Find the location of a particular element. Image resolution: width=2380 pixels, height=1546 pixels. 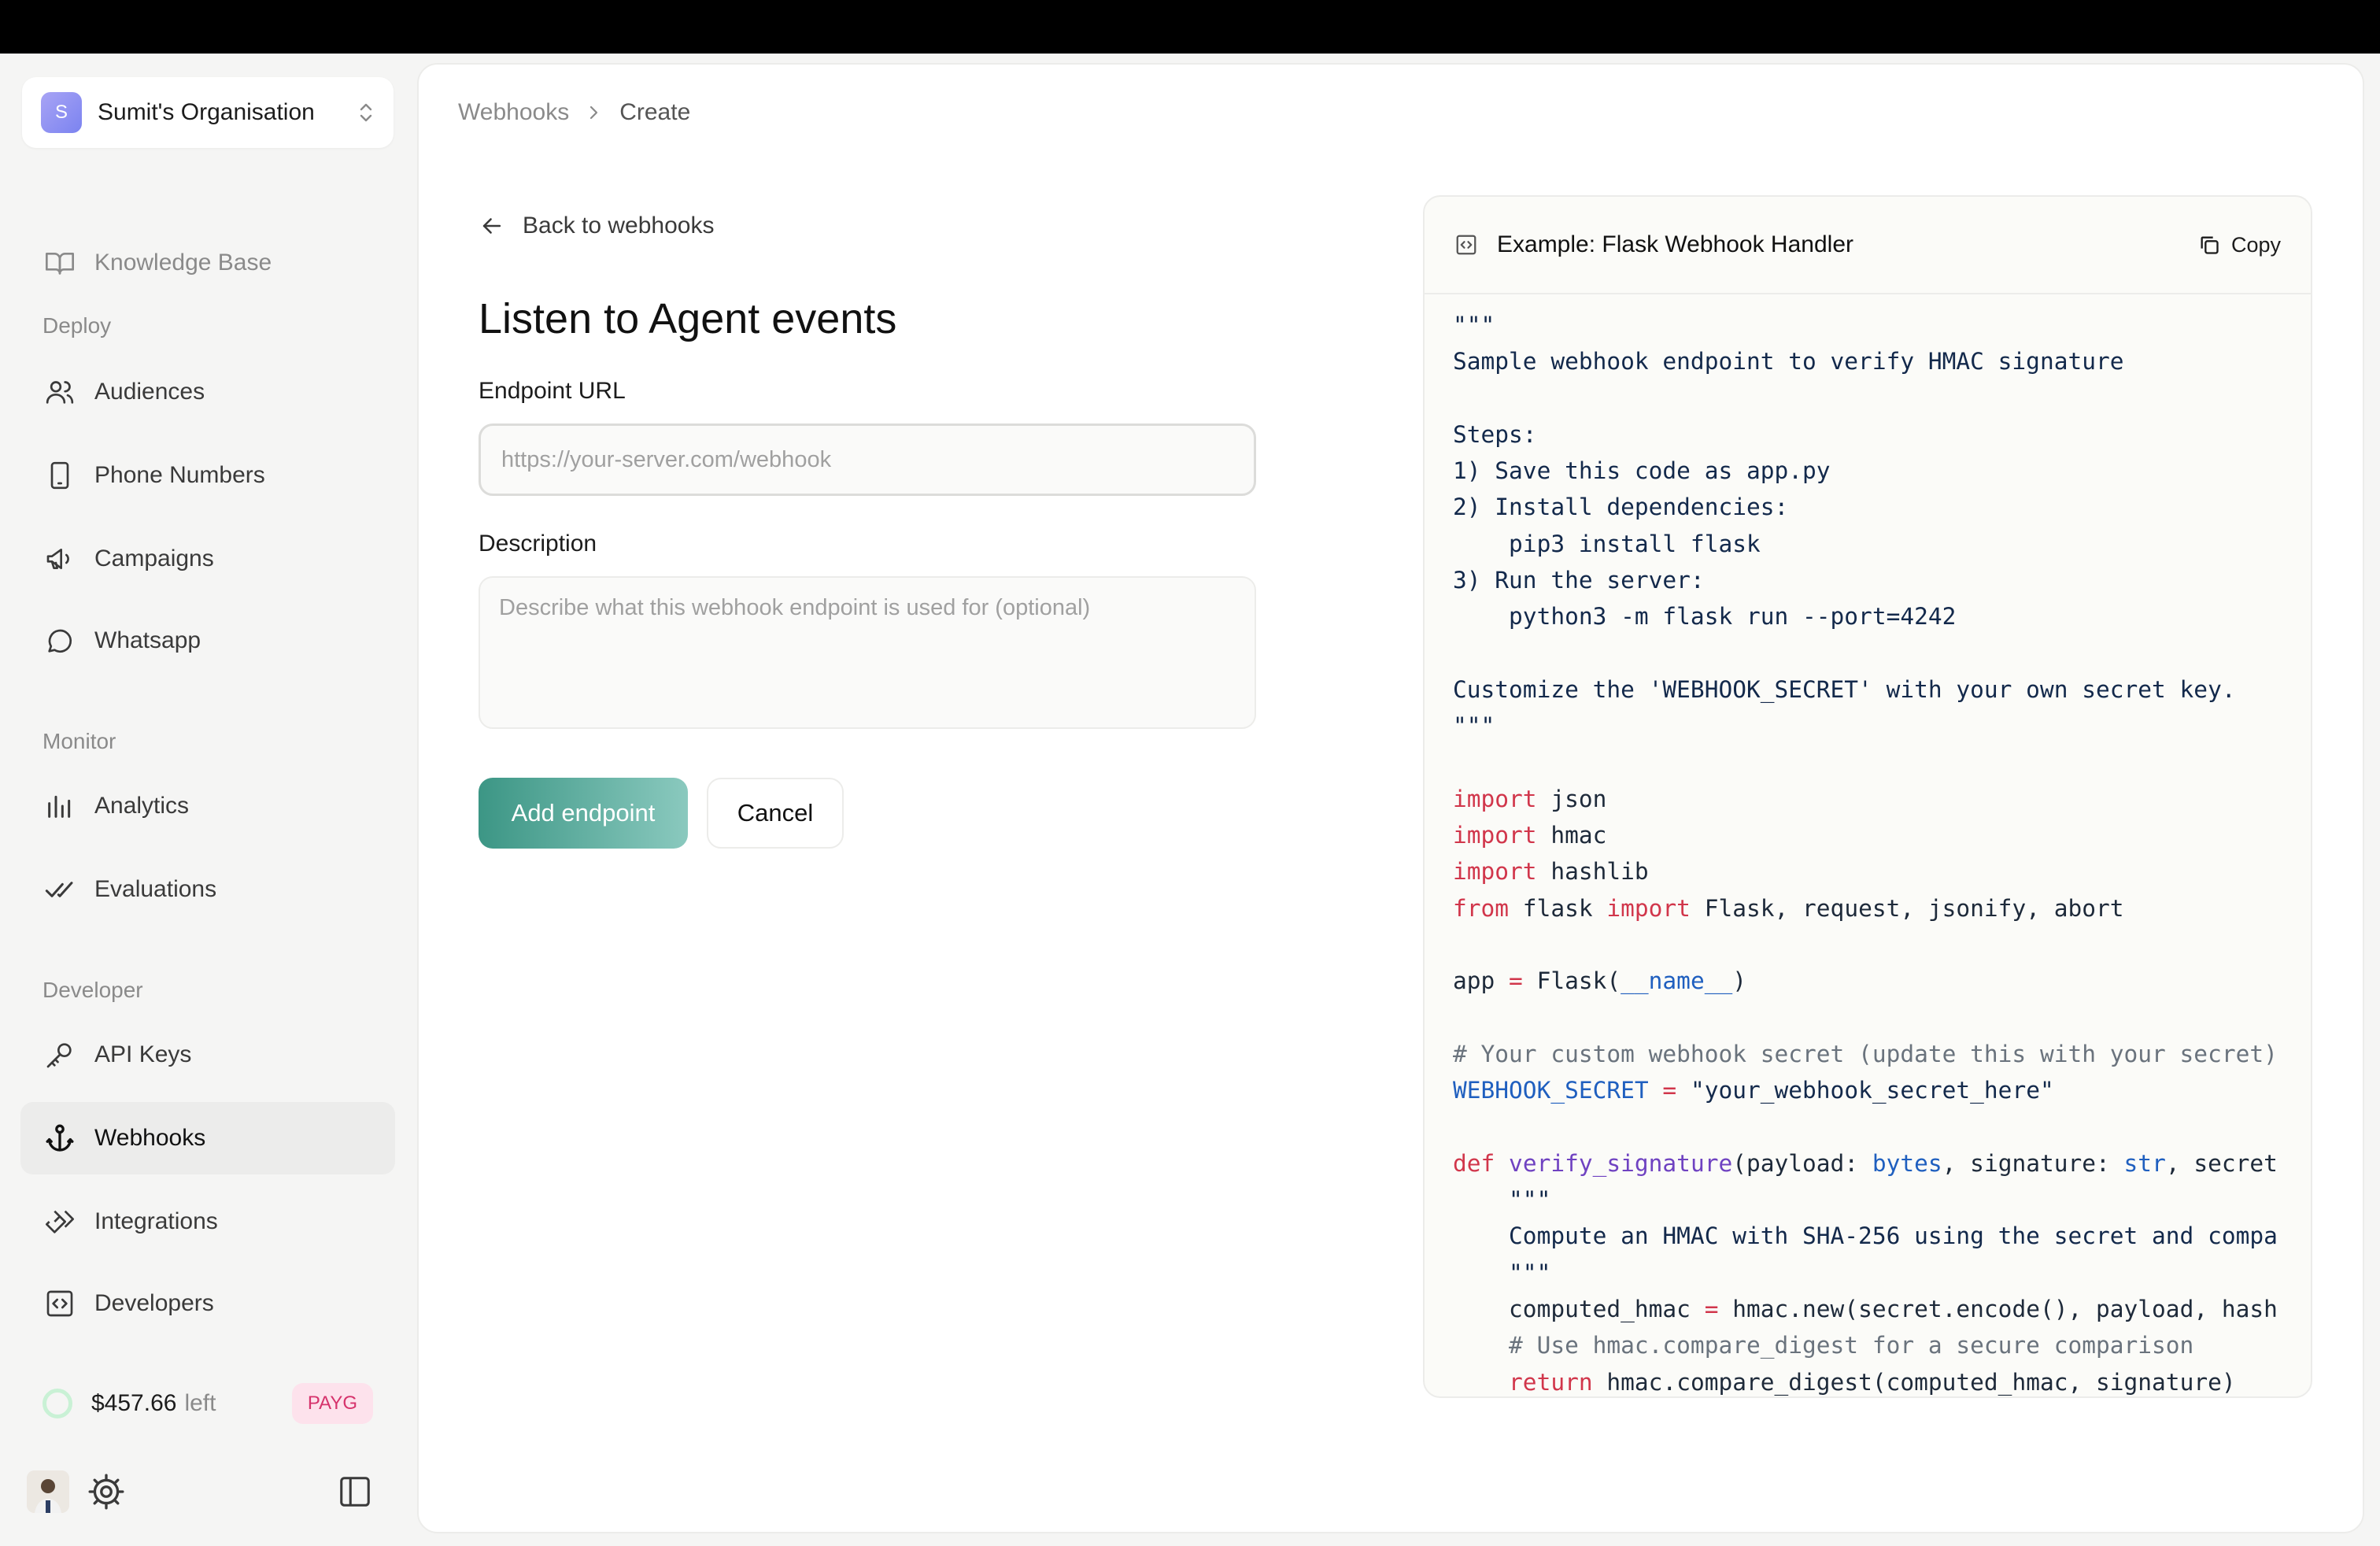

code-keyword: def is located at coordinates (1474, 1163).